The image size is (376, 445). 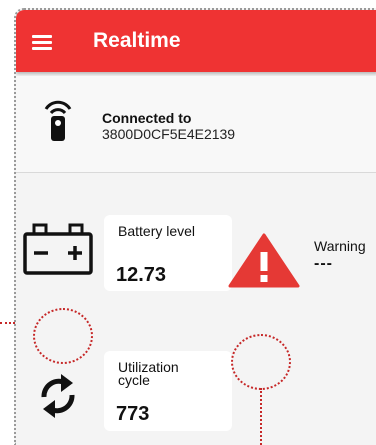 What do you see at coordinates (169, 134) in the screenshot?
I see `device-id: 3800D0CF5E4E2139` at bounding box center [169, 134].